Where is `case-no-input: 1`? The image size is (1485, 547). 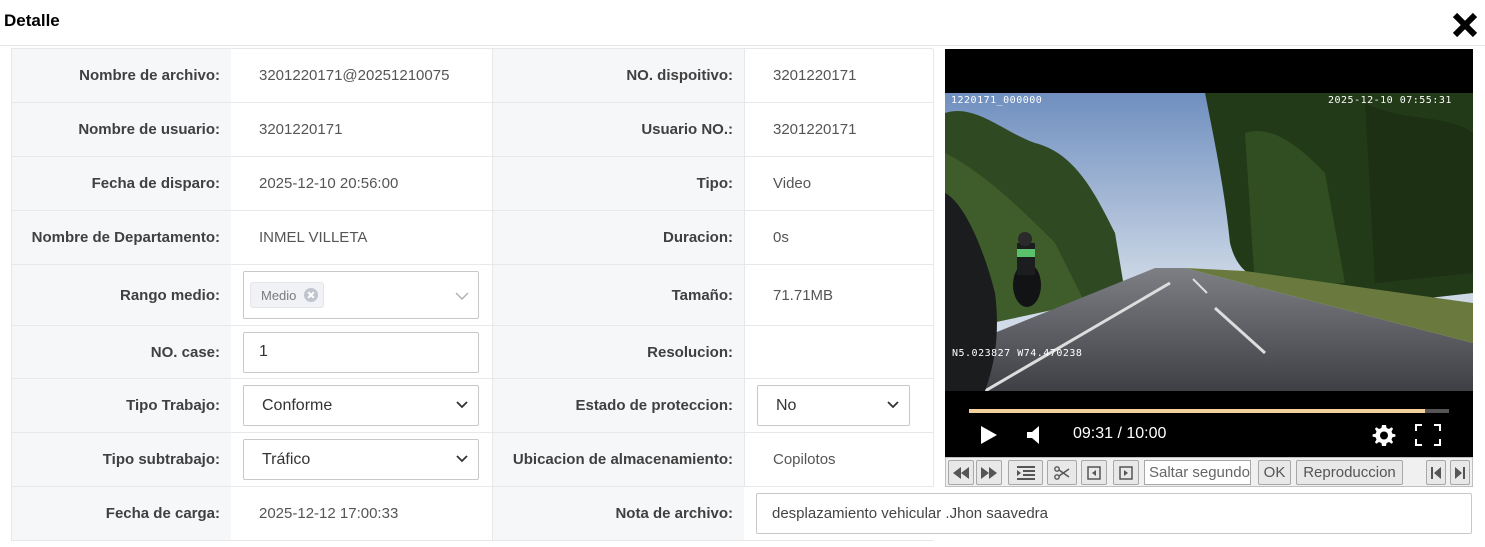
case-no-input: 1 is located at coordinates (361, 352).